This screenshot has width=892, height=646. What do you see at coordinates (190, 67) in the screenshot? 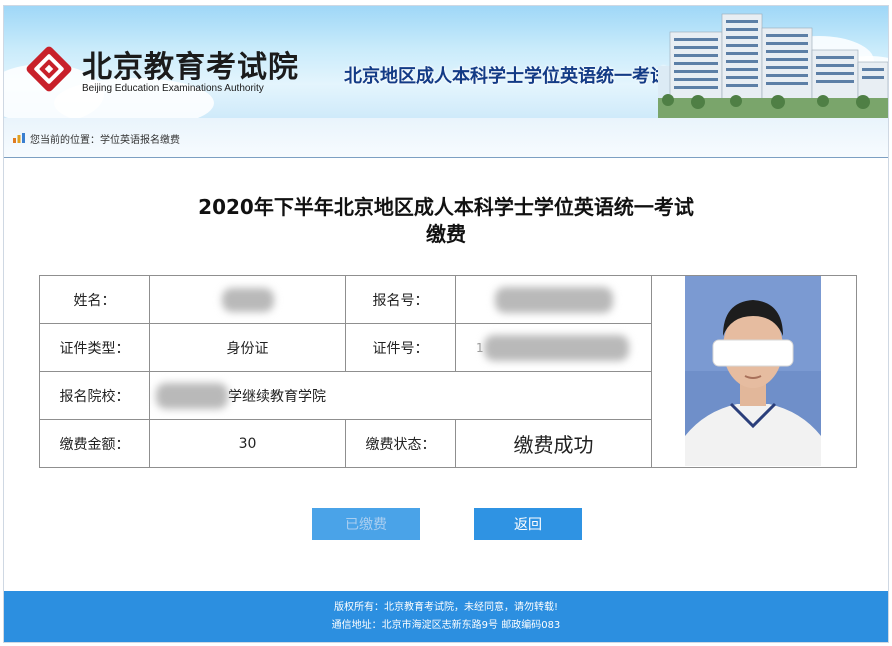
I see `logo-chinese-name: 北京教育考试院` at bounding box center [190, 67].